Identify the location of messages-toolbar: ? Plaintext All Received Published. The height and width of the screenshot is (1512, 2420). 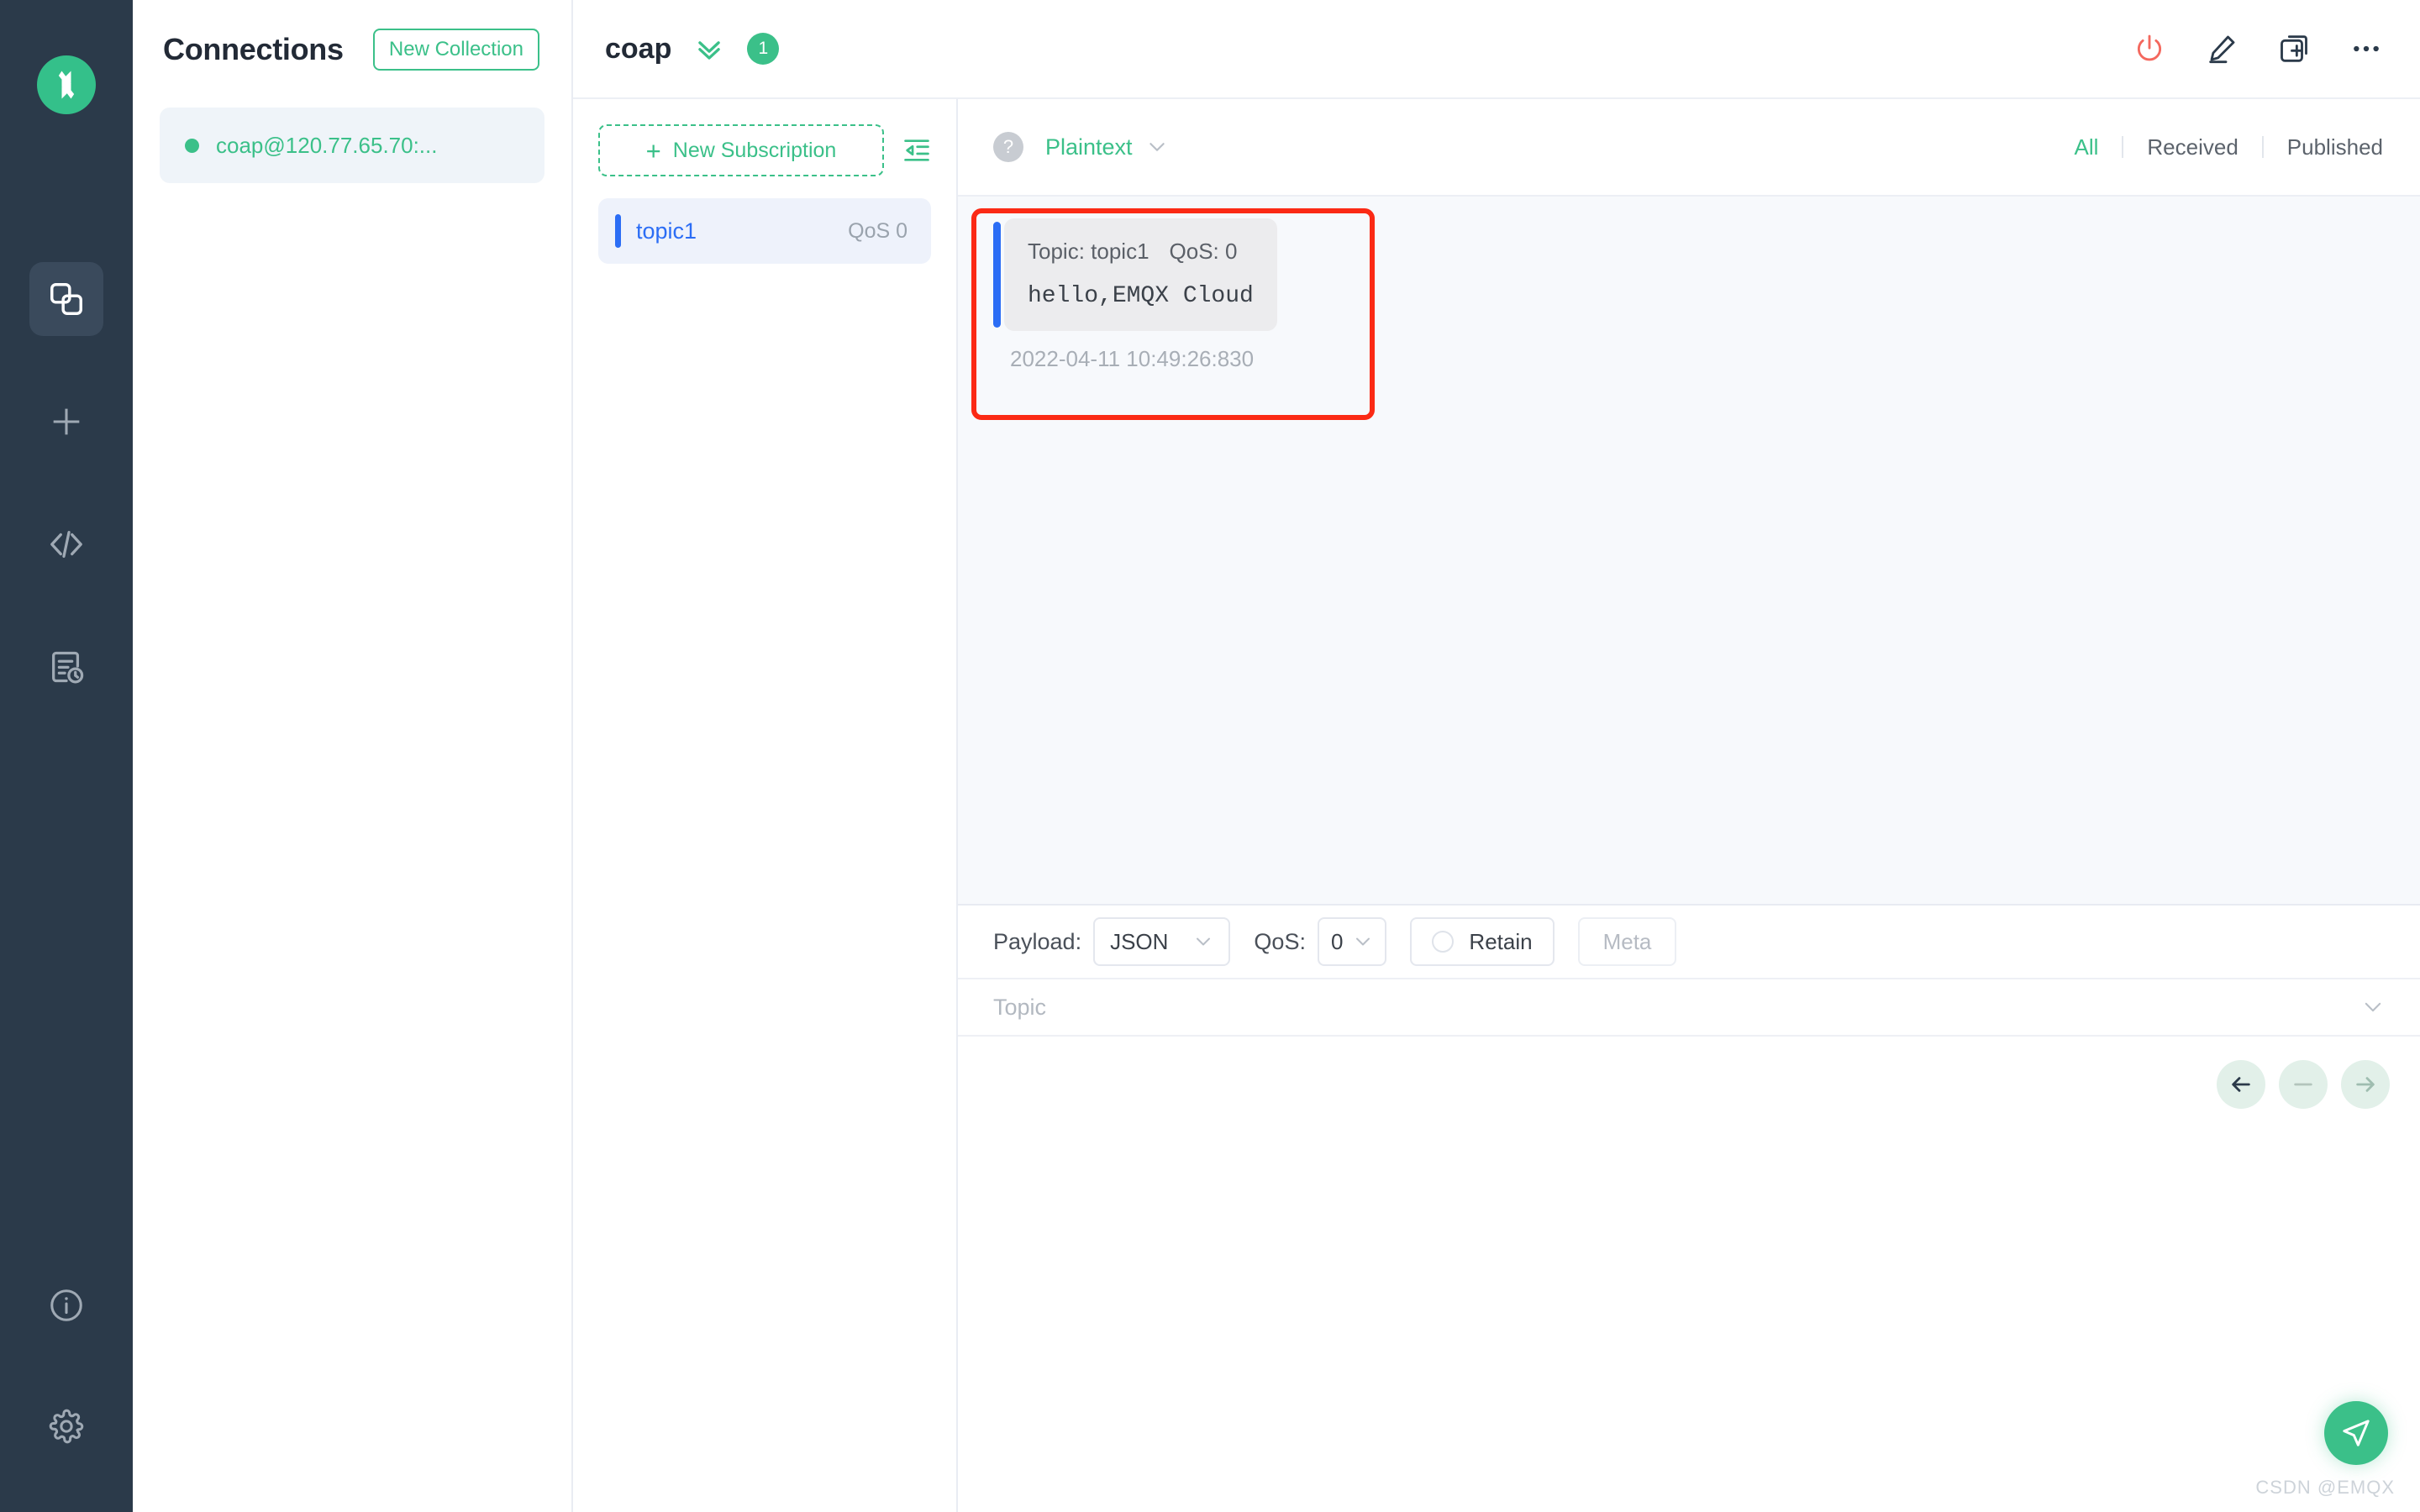
(1689, 148).